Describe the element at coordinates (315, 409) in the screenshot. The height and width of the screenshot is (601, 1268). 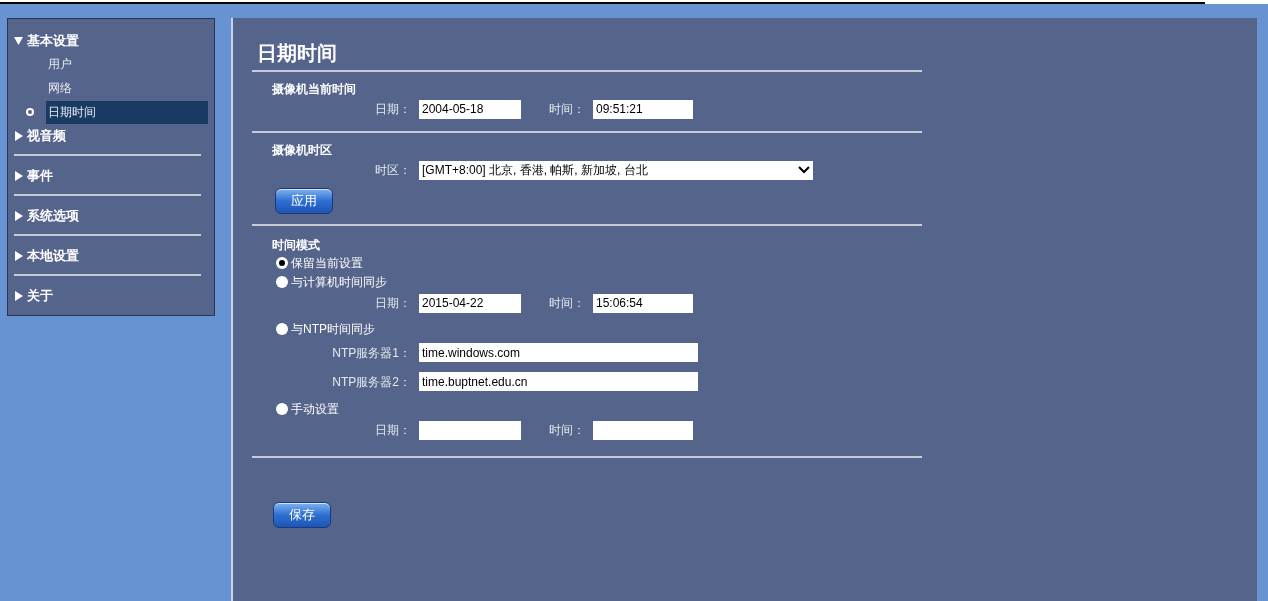
I see `option-label: 手动设置` at that location.